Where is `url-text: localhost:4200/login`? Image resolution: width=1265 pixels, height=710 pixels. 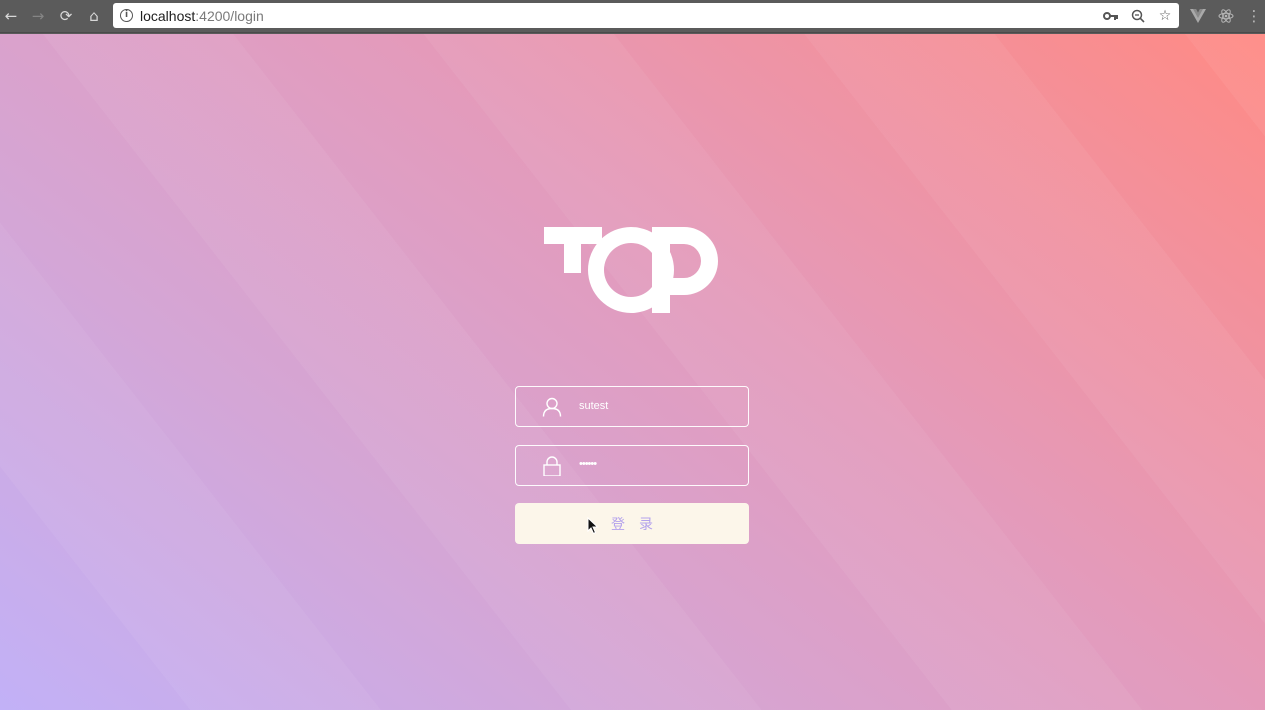
url-text: localhost:4200/login is located at coordinates (202, 16).